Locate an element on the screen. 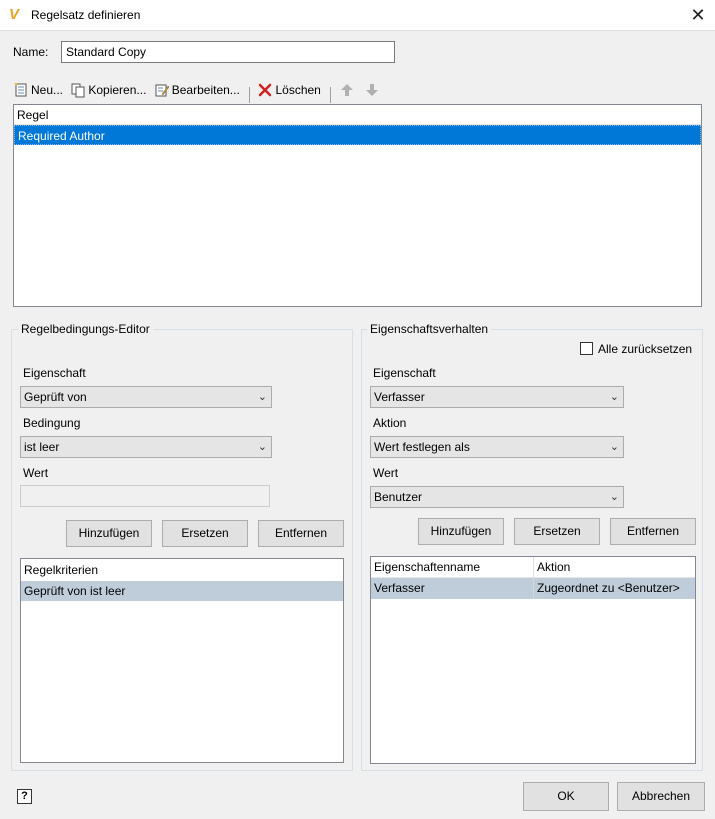 Image resolution: width=715 pixels, height=819 pixels. behavior-property-select: Verfasser ⌄ is located at coordinates (497, 397).